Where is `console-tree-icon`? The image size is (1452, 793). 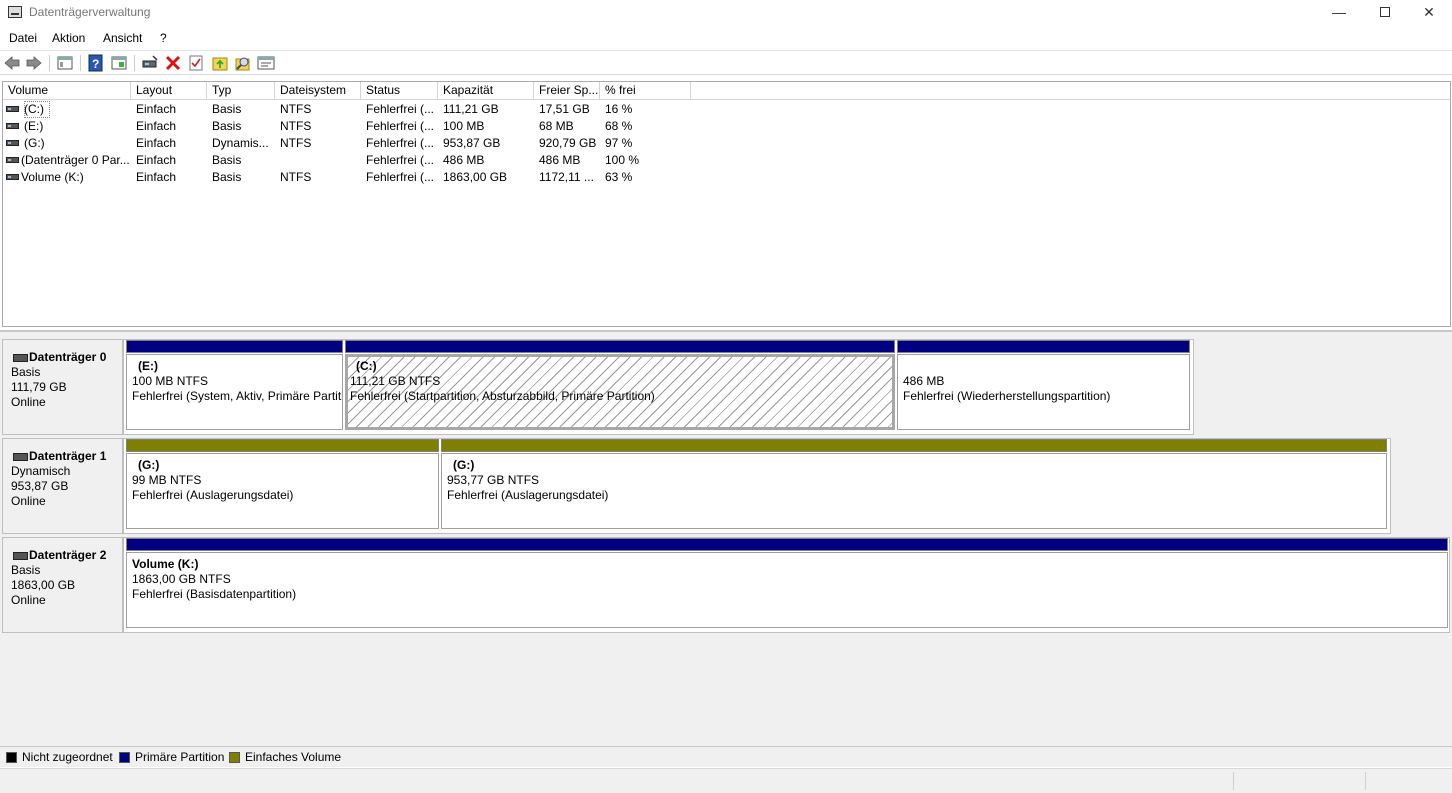 console-tree-icon is located at coordinates (65, 63).